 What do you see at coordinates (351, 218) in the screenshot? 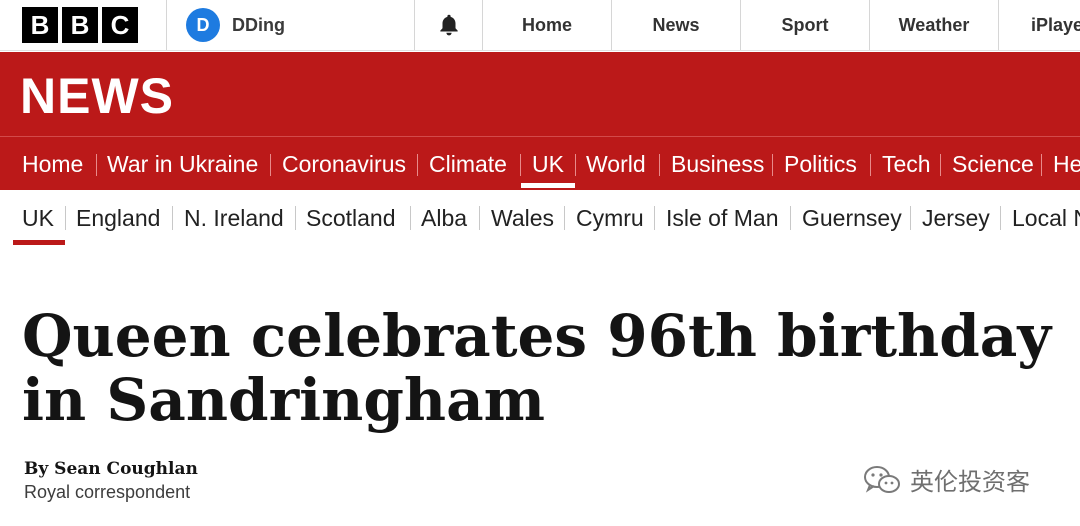
I see `secondary-nav-item-scotland: Scotland` at bounding box center [351, 218].